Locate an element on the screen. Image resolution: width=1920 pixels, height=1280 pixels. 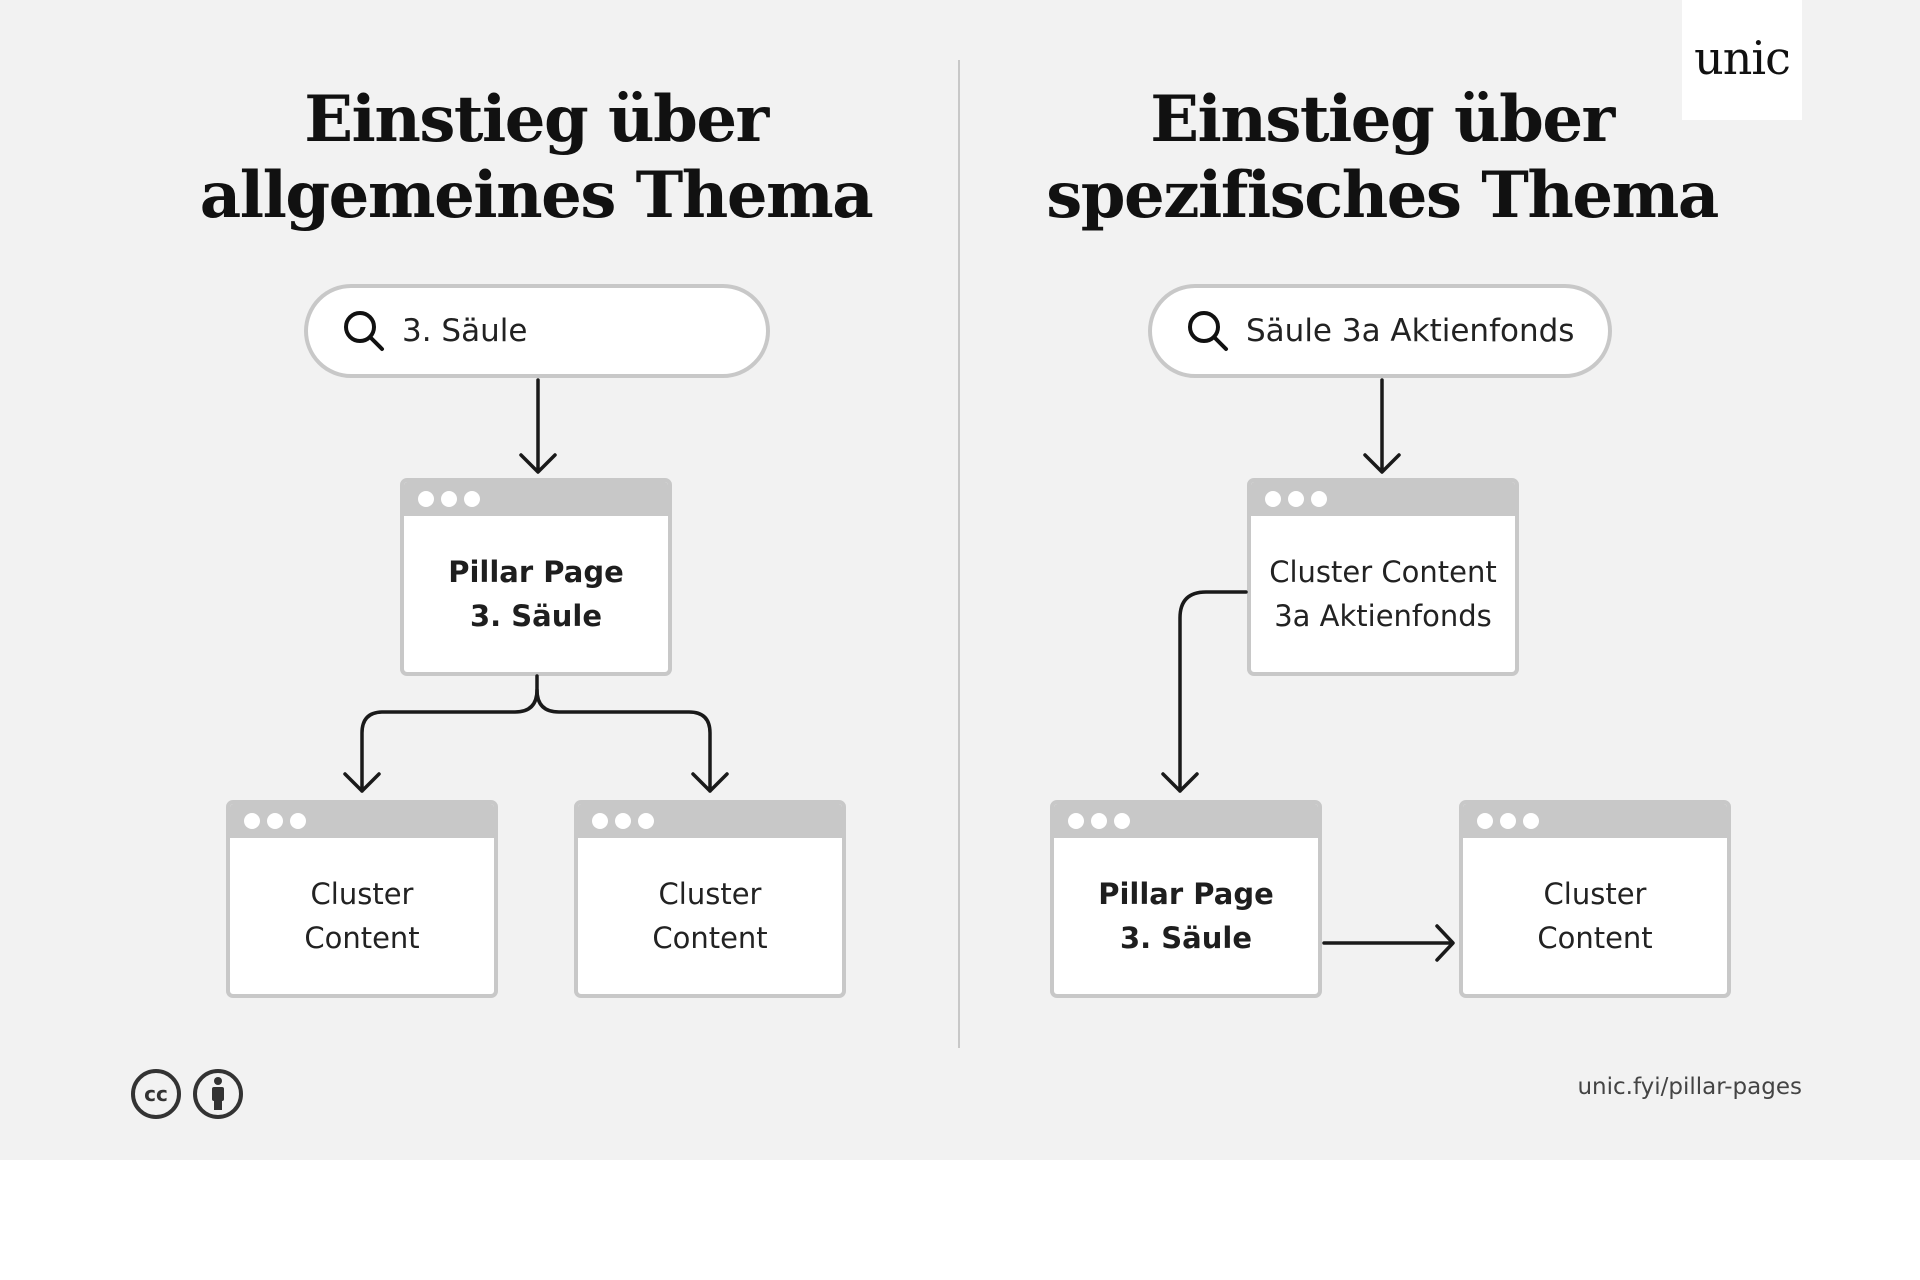
left-cluster-card-1: Cluster Content is located at coordinates (362, 899).